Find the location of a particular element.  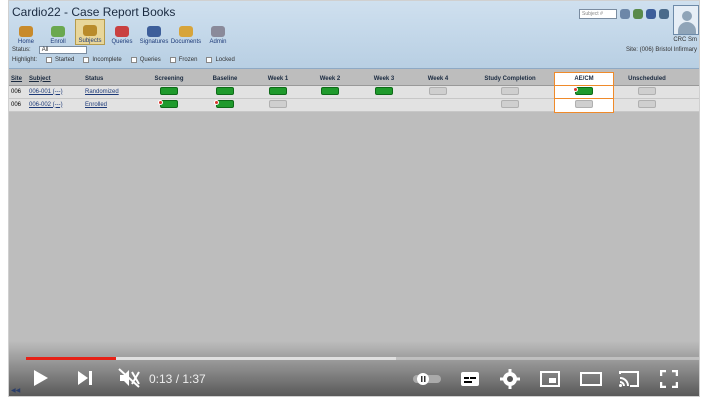

column-header: Week 4 is located at coordinates (438, 78).